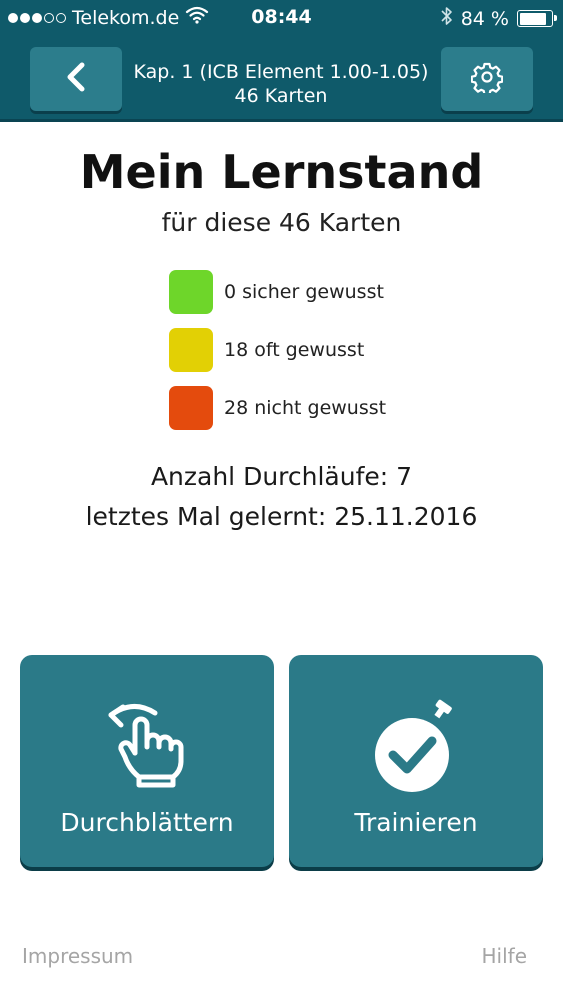 The width and height of the screenshot is (563, 1000). What do you see at coordinates (77, 956) in the screenshot?
I see `impressum-link: Impressum` at bounding box center [77, 956].